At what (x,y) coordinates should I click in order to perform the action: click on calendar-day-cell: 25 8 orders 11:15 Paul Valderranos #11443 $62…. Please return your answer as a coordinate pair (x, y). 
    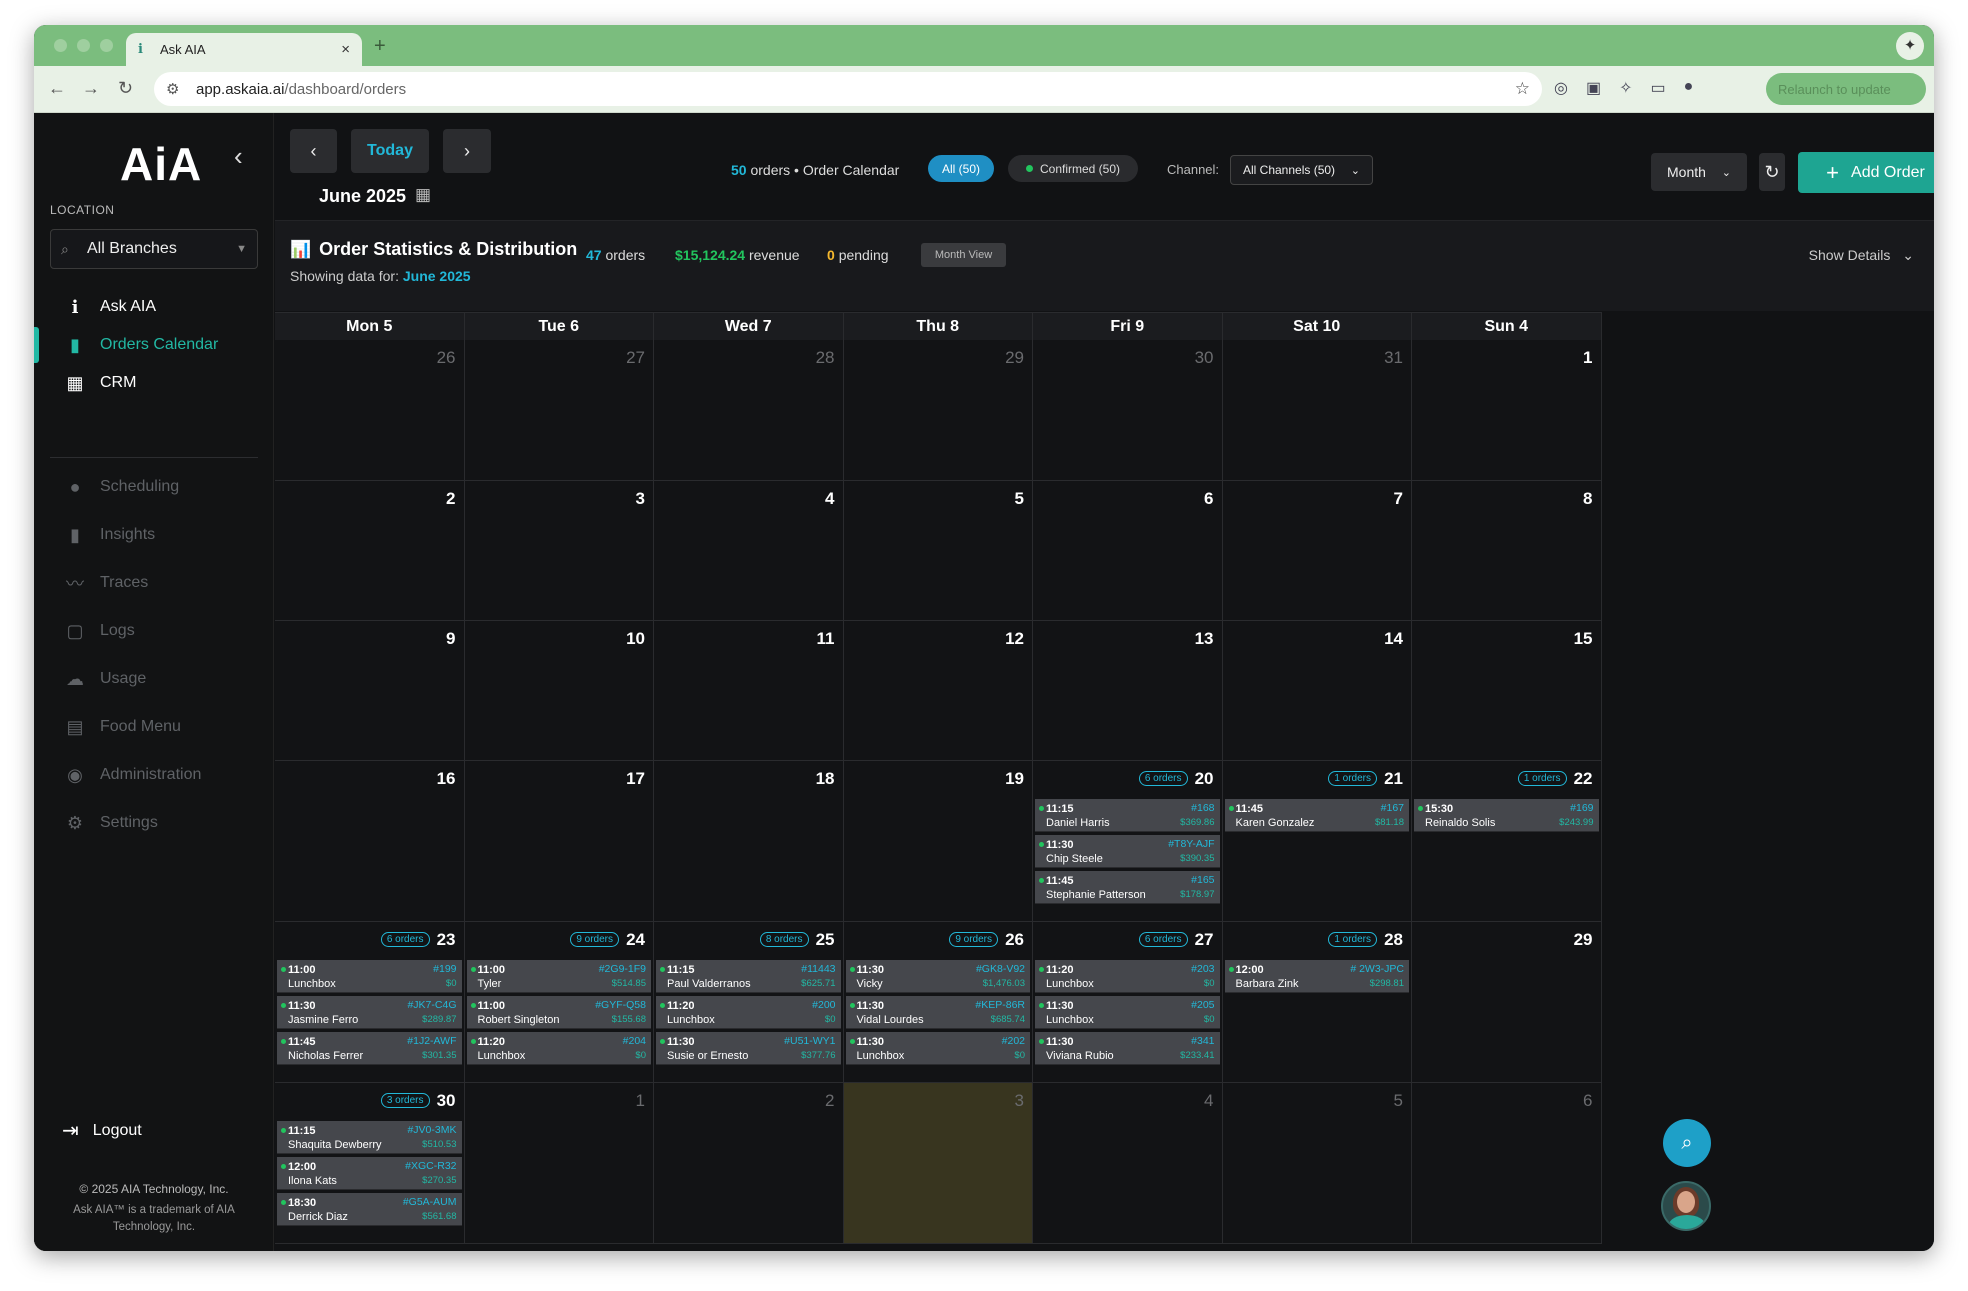
    Looking at the image, I should click on (749, 1002).